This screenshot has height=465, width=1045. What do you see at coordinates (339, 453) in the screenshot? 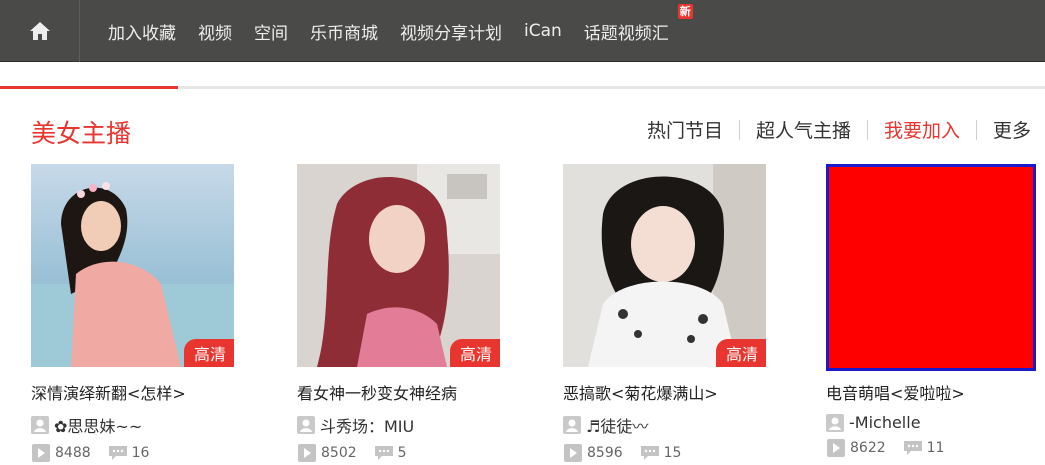
I see `play-count: 8502` at bounding box center [339, 453].